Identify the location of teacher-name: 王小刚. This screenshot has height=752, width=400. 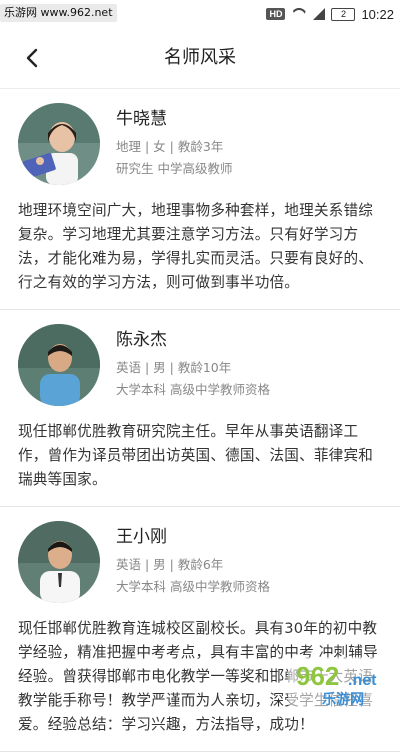
(141, 537).